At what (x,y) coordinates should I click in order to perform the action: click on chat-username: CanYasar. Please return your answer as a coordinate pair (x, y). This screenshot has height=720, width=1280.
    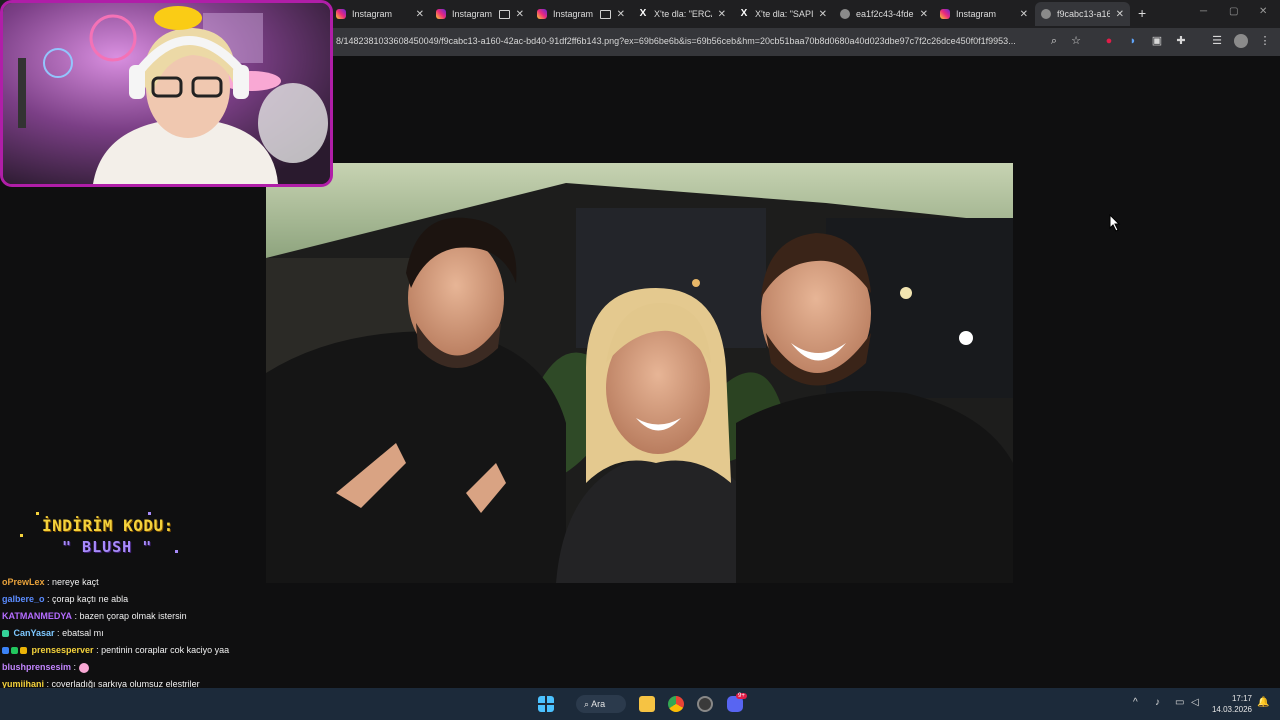
    Looking at the image, I should click on (34, 633).